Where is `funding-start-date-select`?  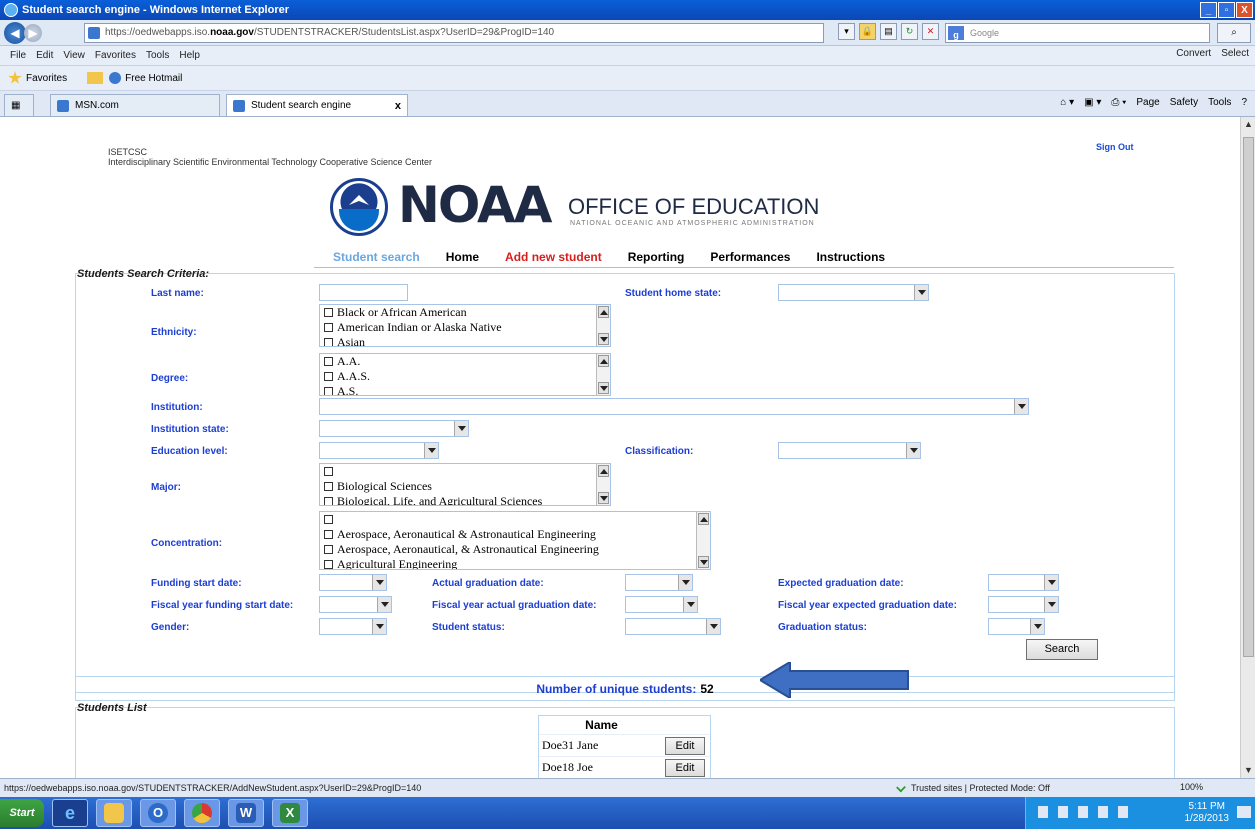
funding-start-date-select is located at coordinates (353, 582).